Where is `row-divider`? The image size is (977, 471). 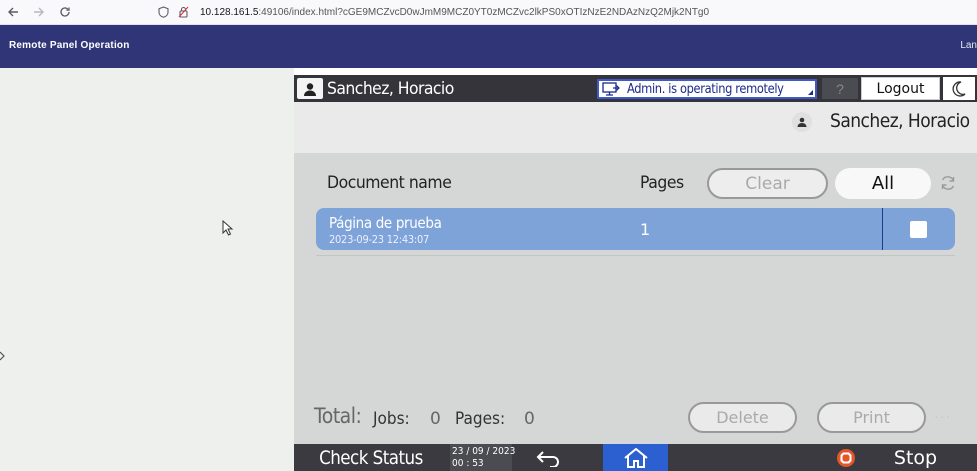 row-divider is located at coordinates (882, 229).